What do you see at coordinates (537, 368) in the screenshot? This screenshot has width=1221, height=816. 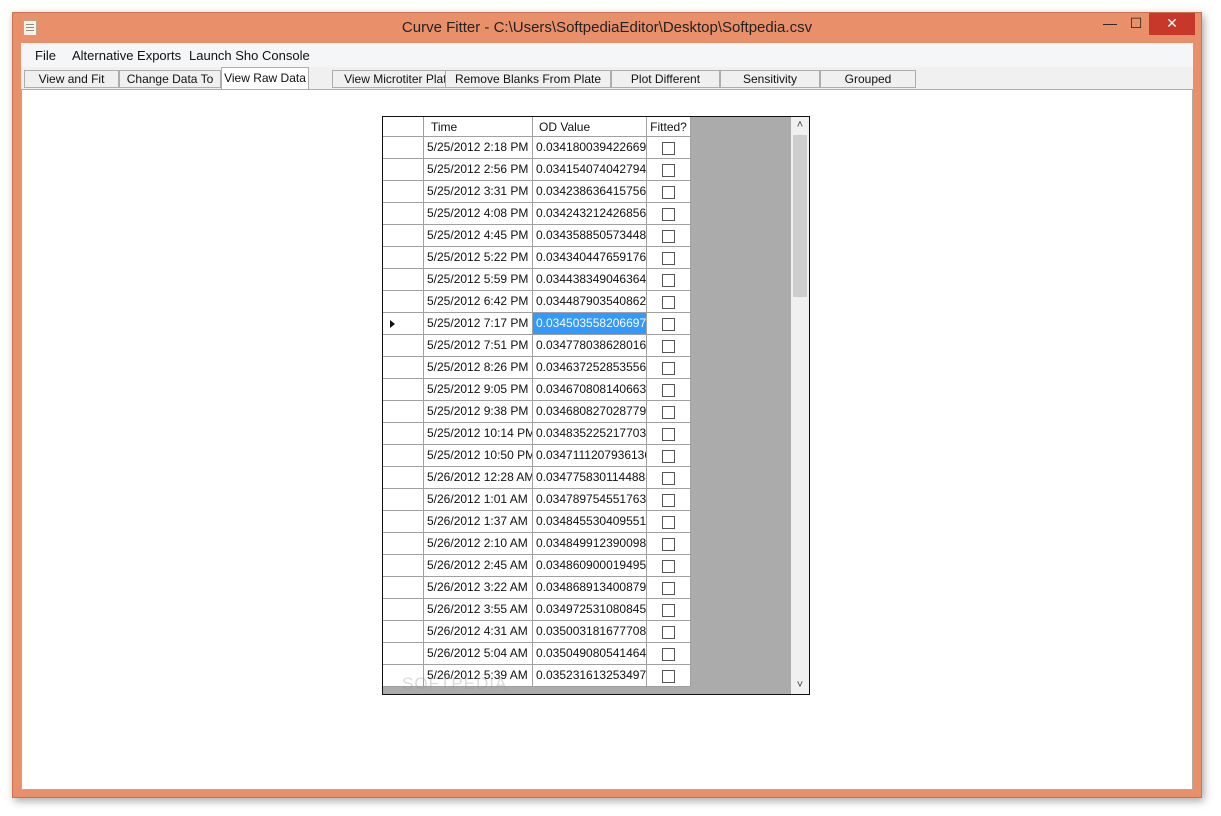 I see `table-row: 5/25/2012 8:26 PM 0.0346372528535565` at bounding box center [537, 368].